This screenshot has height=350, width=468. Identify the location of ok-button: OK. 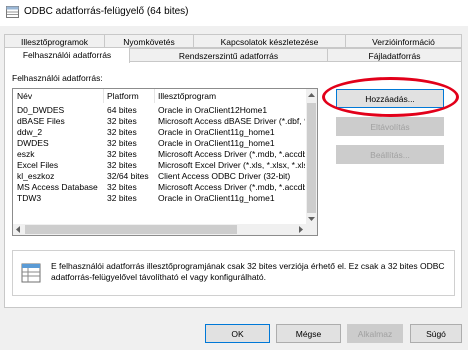
(237, 333).